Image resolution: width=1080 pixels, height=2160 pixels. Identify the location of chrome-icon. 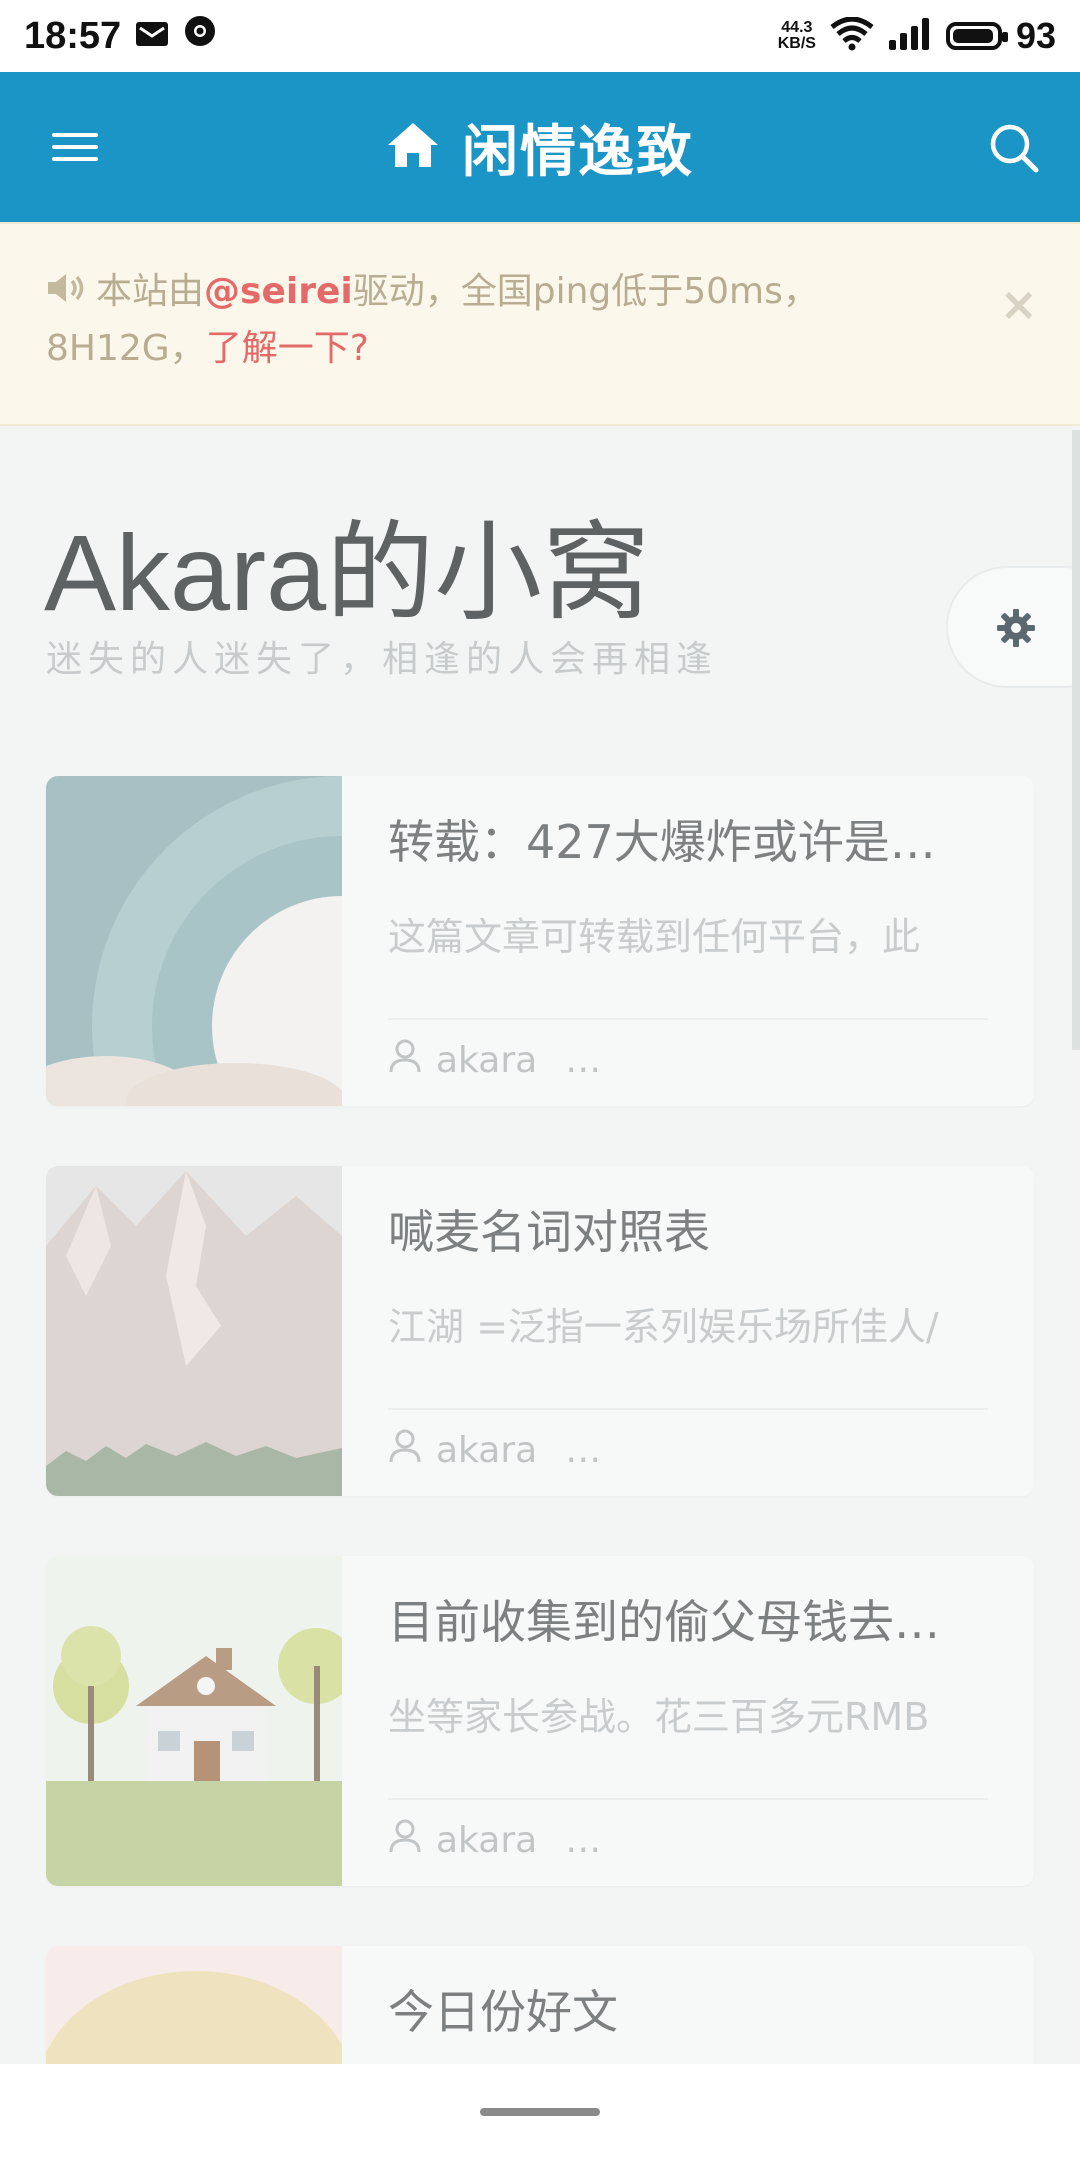
(200, 36).